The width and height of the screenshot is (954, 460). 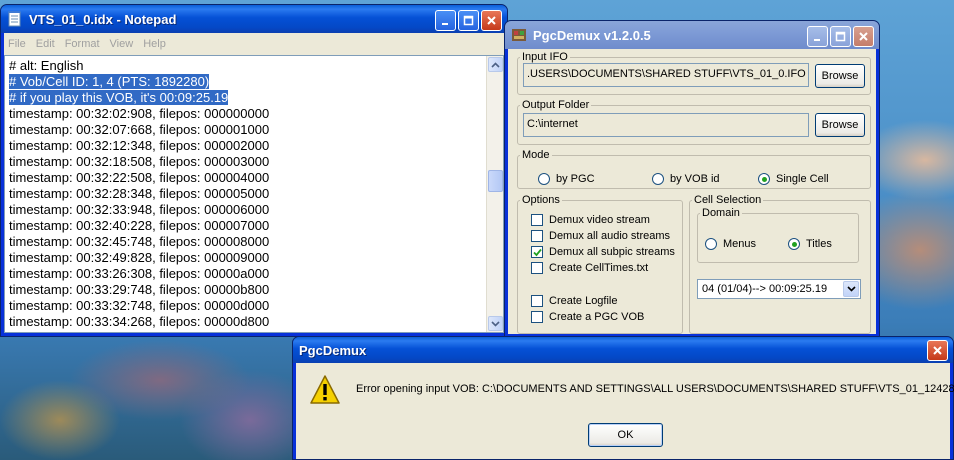 I want to click on text-line: # if you play this VOB, it's 00:09:25.19, so click(x=247, y=98).